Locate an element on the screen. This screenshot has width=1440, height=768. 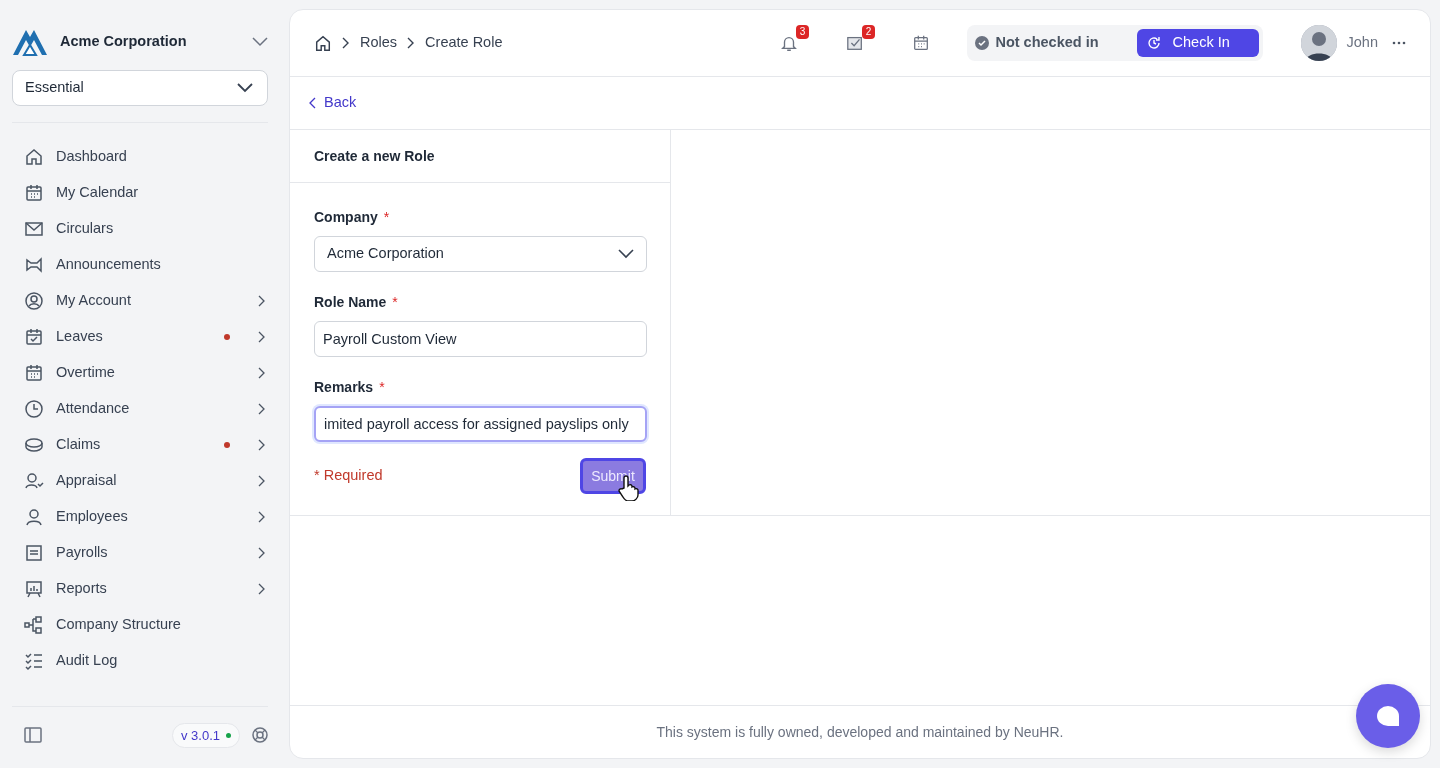
sidebar-toggle-icon is located at coordinates (33, 735).